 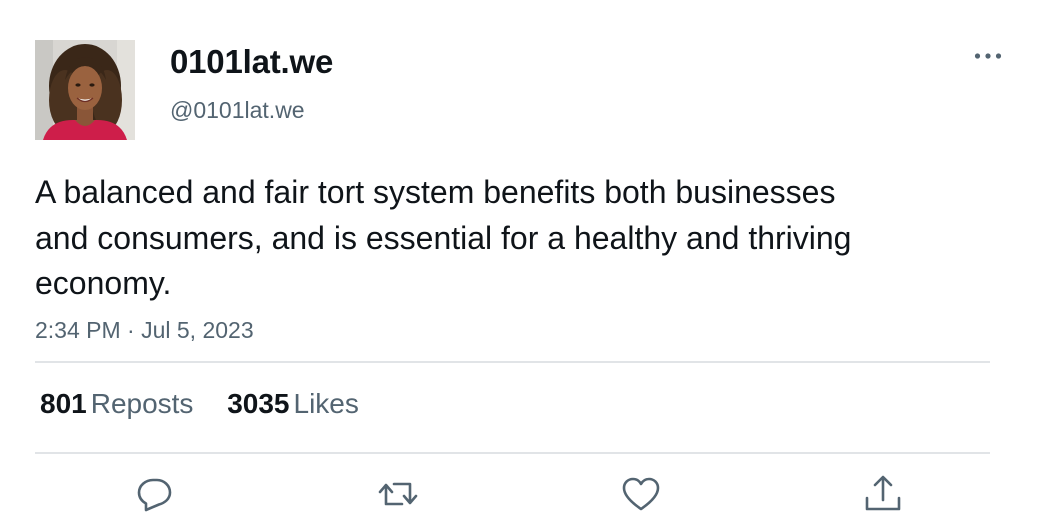 I want to click on repost-button, so click(x=398, y=494).